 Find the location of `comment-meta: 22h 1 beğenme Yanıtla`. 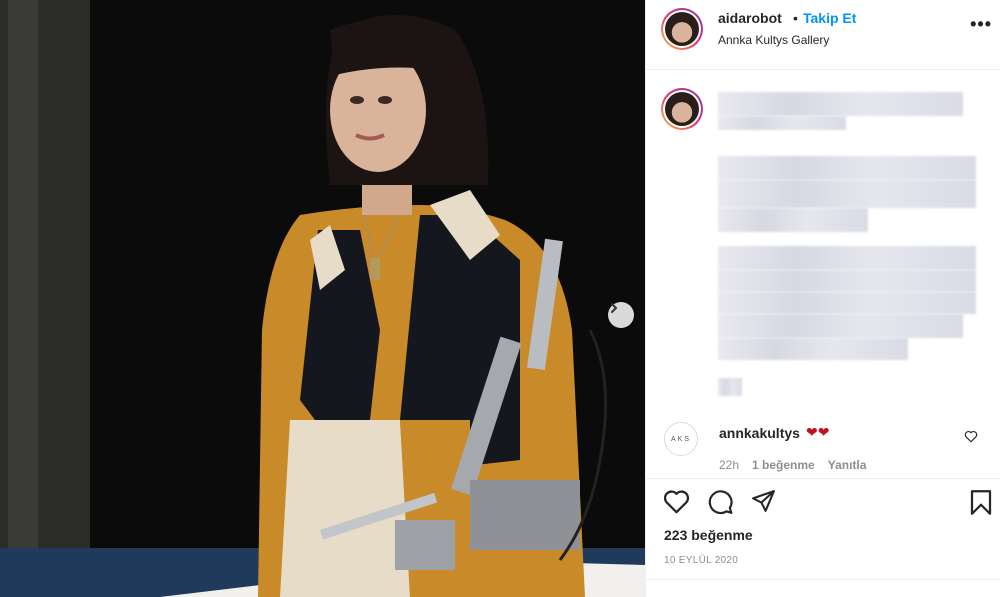

comment-meta: 22h 1 beğenme Yanıtla is located at coordinates (792, 465).